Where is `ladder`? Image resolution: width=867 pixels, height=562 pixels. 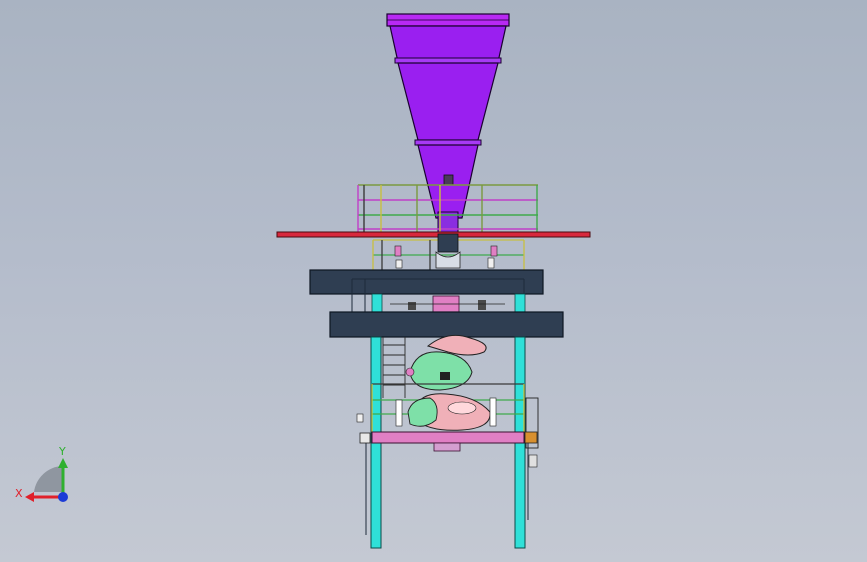
ladder is located at coordinates (394, 367).